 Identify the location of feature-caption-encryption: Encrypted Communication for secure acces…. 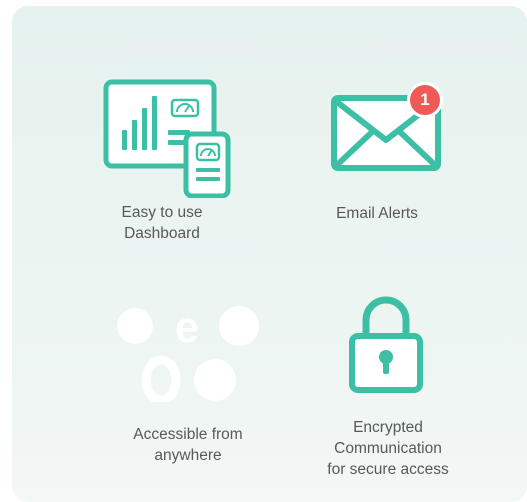
(388, 448).